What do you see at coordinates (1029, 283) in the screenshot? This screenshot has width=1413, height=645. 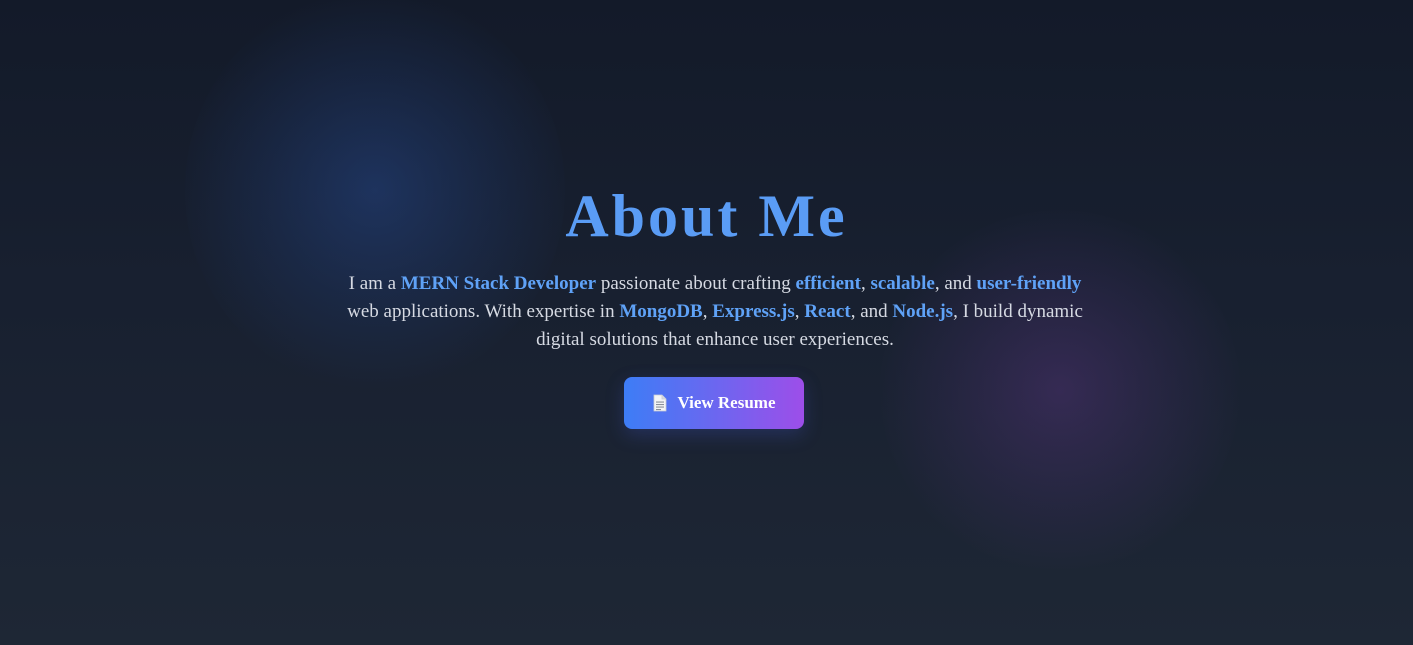 I see `highlight-user-friendly: user-friendly` at bounding box center [1029, 283].